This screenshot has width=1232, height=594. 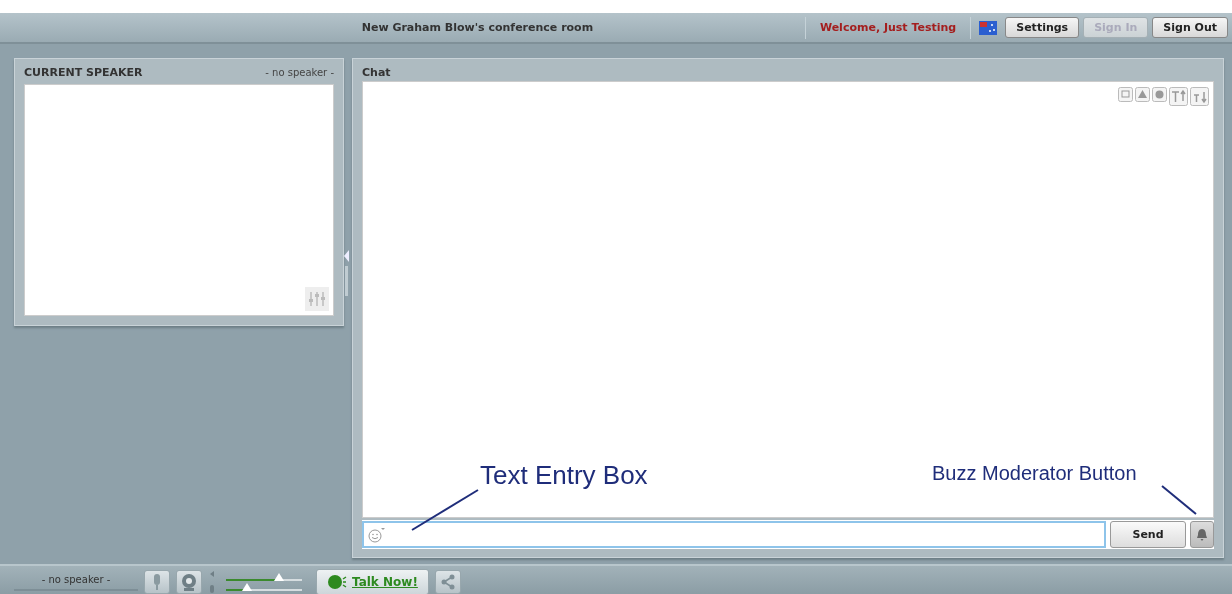 I want to click on annotation-label: Text Entry Box, so click(x=564, y=475).